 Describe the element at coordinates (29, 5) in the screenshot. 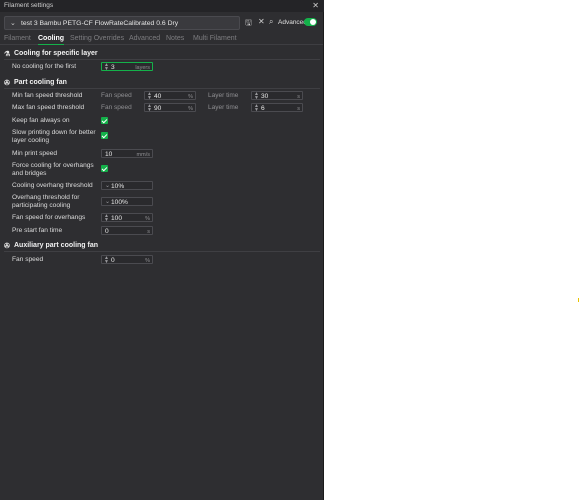

I see `window-title: Filament settings` at that location.